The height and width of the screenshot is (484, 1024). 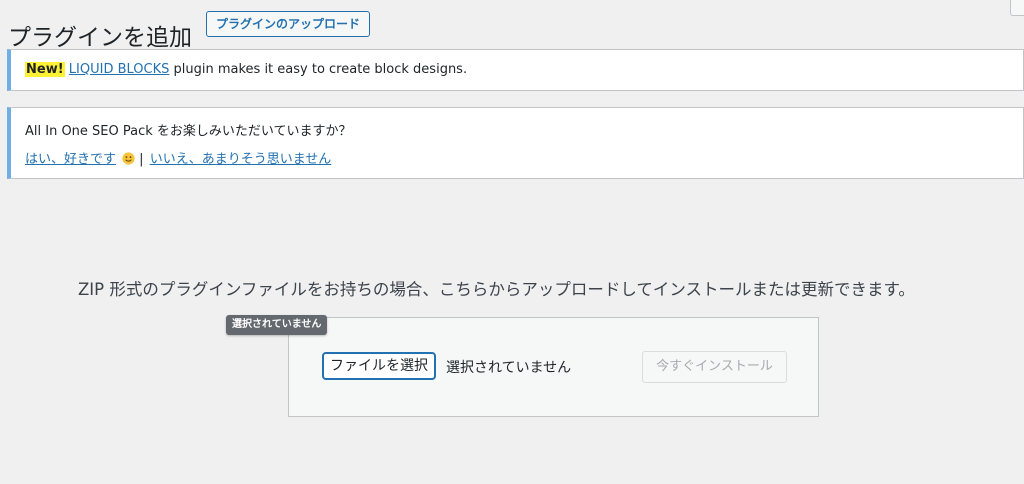 I want to click on upload-form: ファイルを選択 選択されていません 今すぐインストール, so click(x=553, y=367).